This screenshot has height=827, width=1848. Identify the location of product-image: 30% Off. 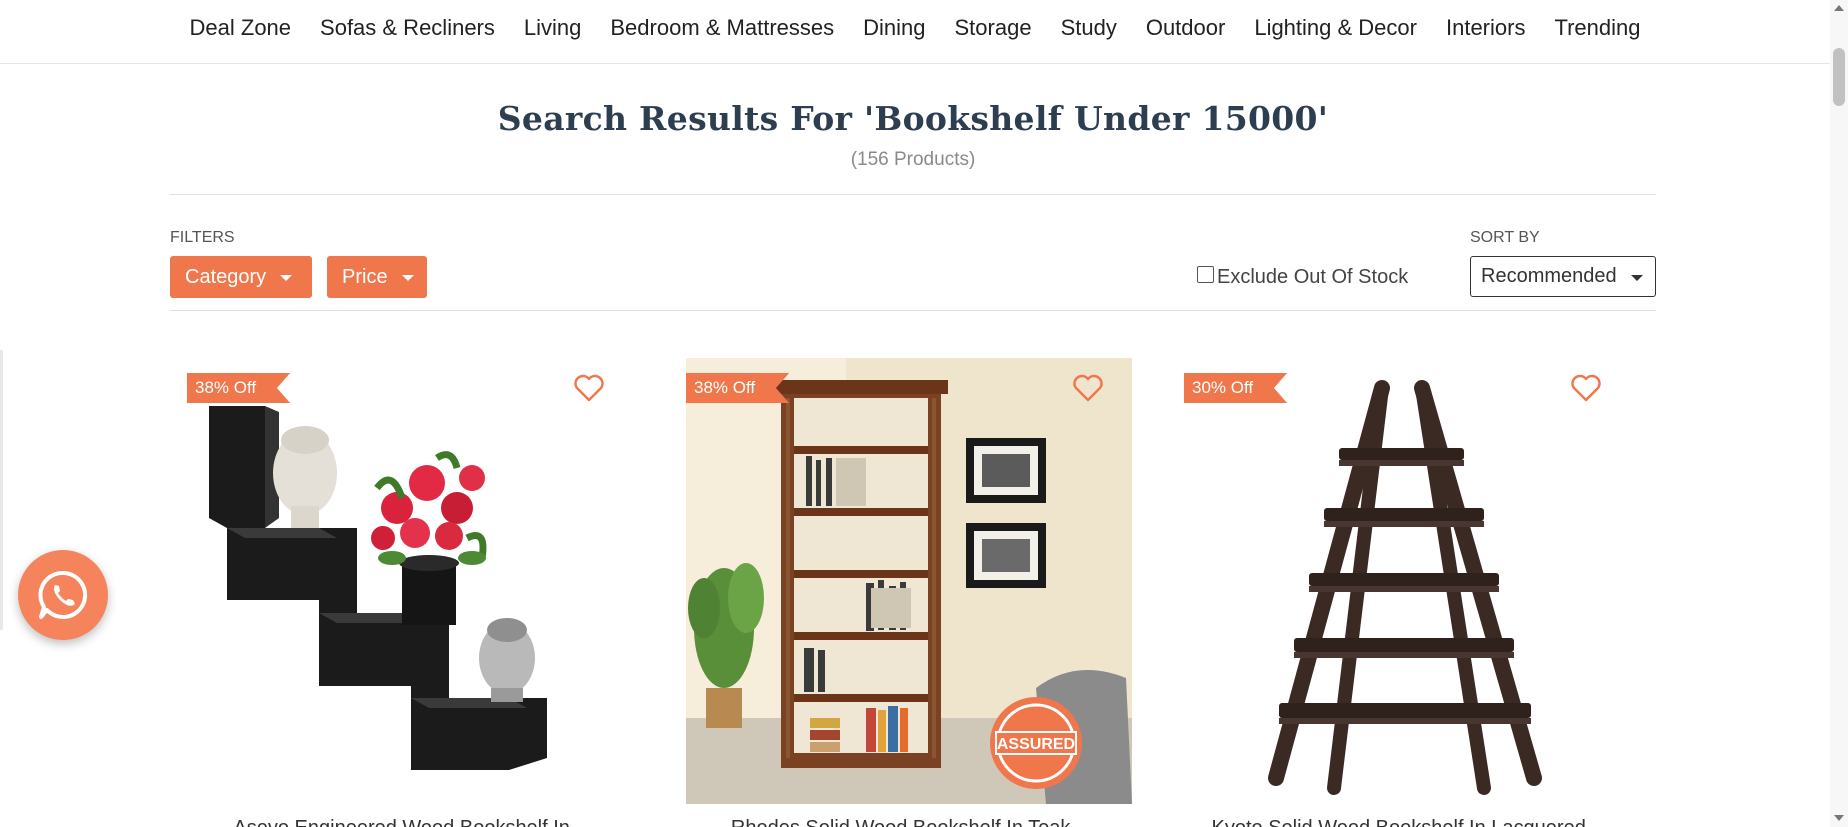
(1407, 581).